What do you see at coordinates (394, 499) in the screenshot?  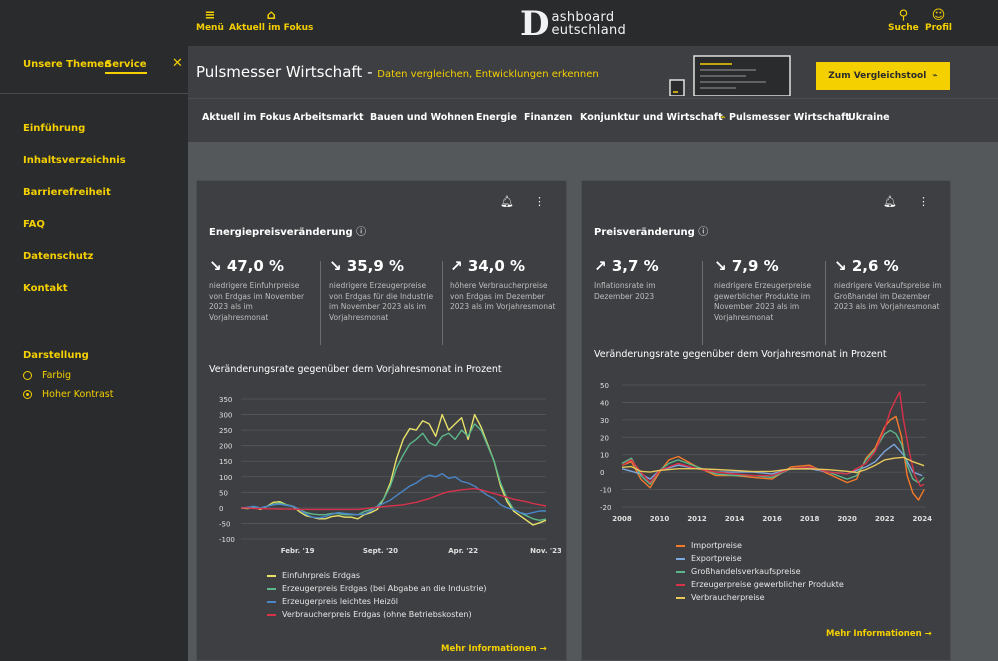 I see `series-line` at bounding box center [394, 499].